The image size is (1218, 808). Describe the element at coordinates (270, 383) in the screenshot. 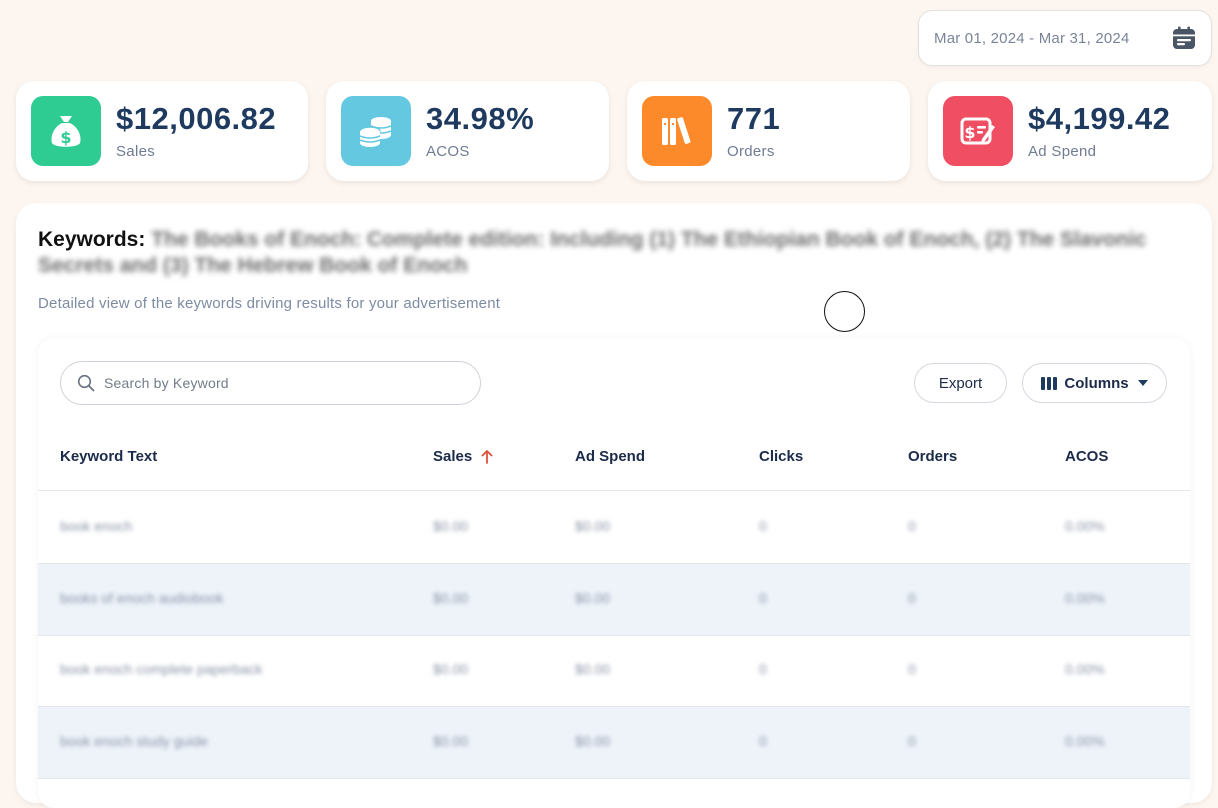

I see `search-input: Search by Keyword` at that location.